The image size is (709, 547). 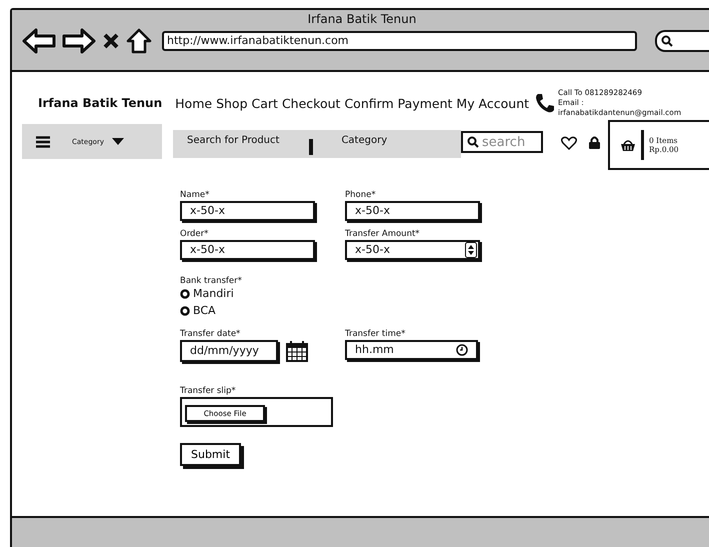 I want to click on time-field: hh.mm, so click(x=411, y=350).